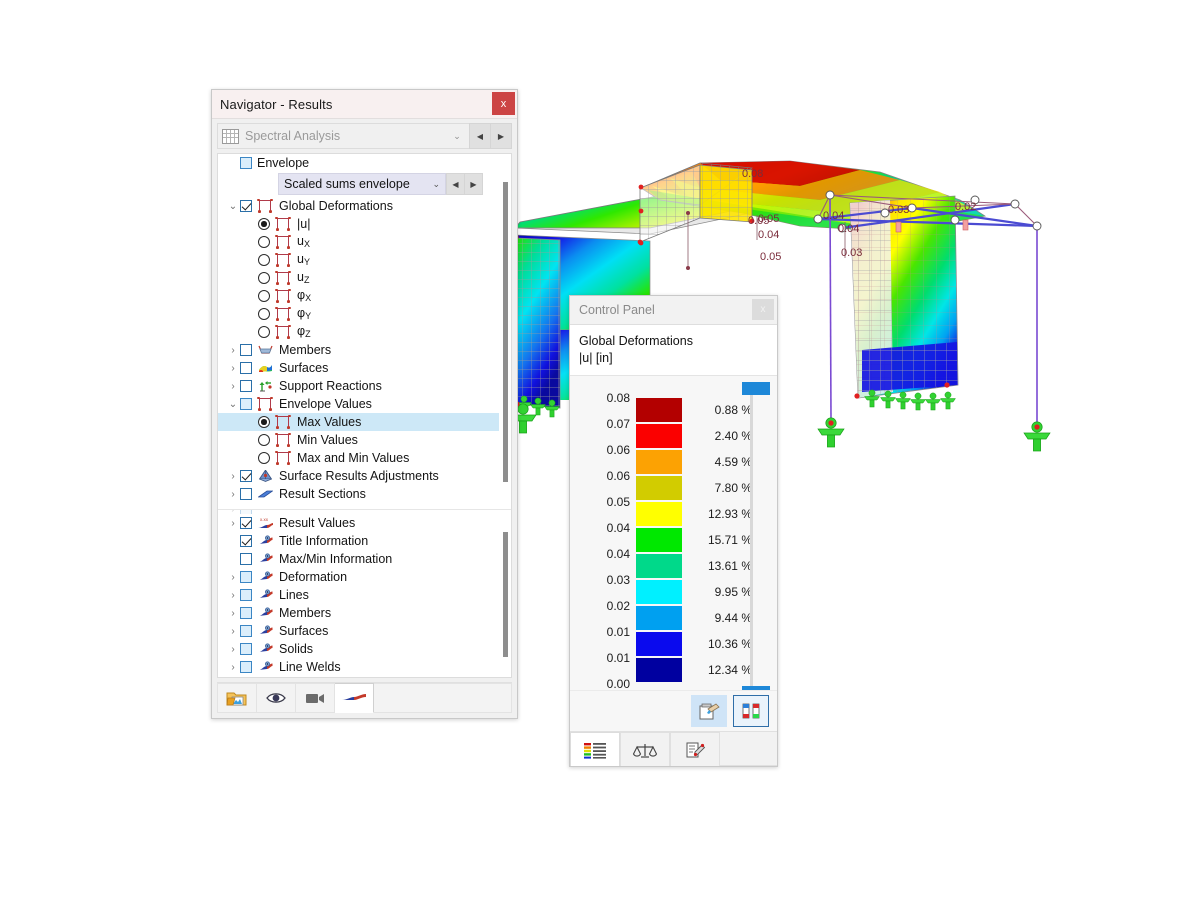 The width and height of the screenshot is (1200, 900). I want to click on navigator-tab-toolbar, so click(364, 697).